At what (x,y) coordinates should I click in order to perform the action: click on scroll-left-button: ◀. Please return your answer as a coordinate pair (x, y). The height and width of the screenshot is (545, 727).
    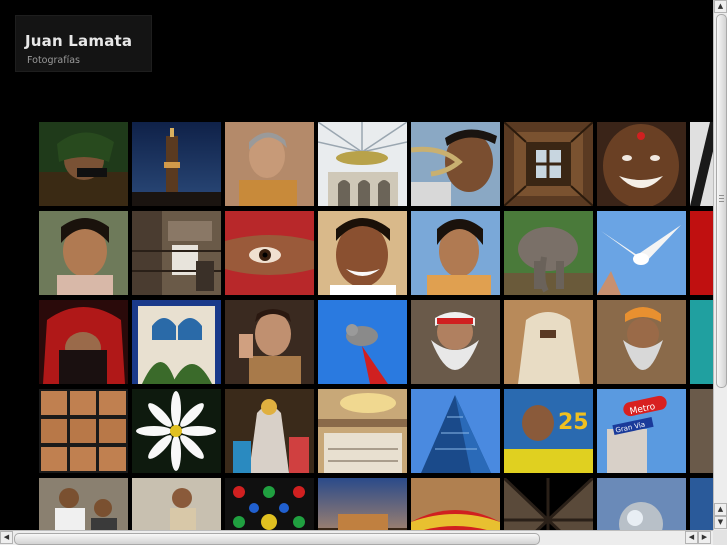
    Looking at the image, I should click on (6, 537).